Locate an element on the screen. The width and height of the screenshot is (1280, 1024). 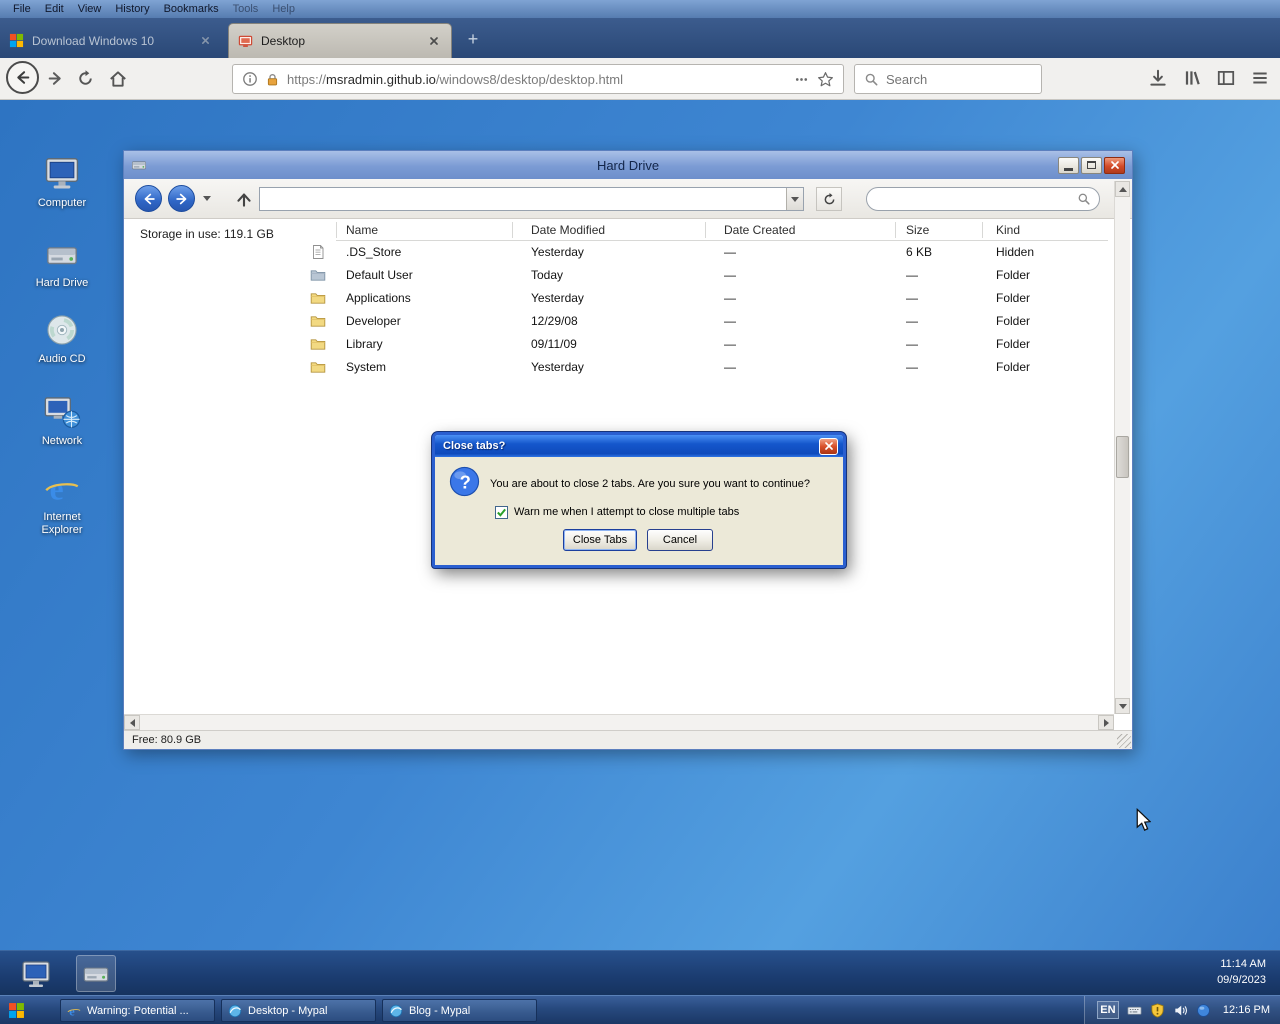
nav-forward-button is located at coordinates (181, 198).